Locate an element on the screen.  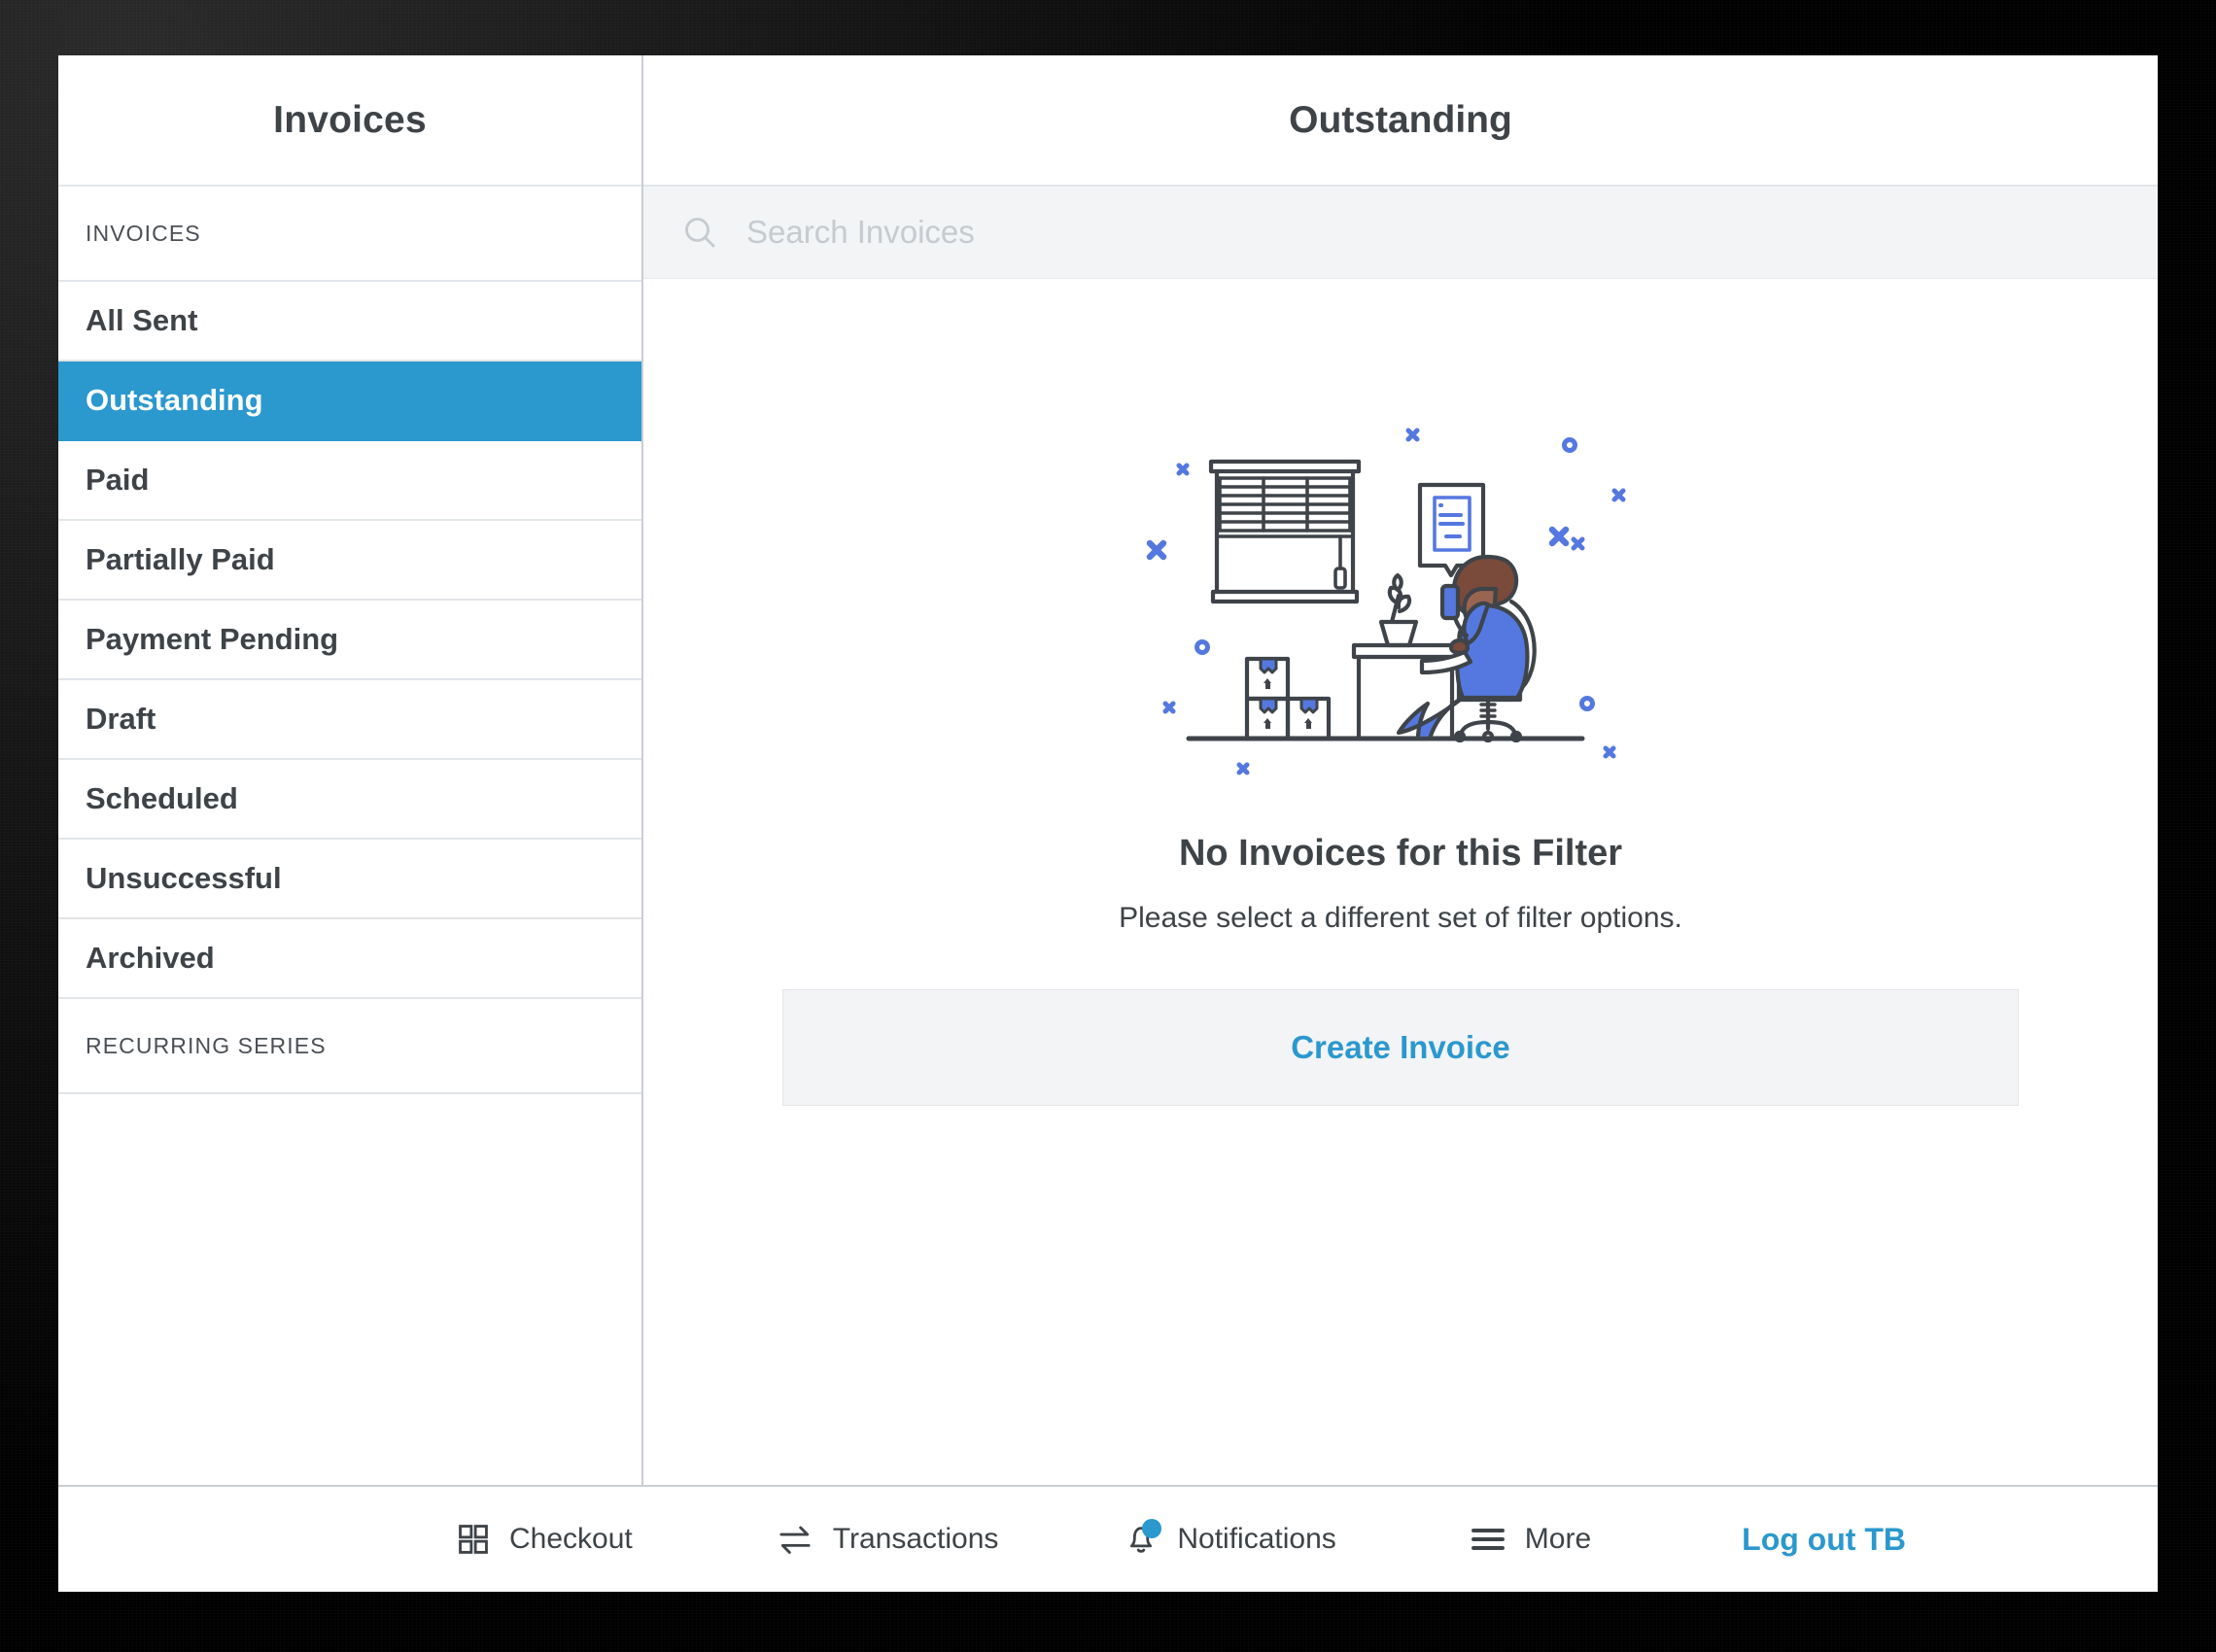
sidebar-item-label: Draft is located at coordinates (121, 719).